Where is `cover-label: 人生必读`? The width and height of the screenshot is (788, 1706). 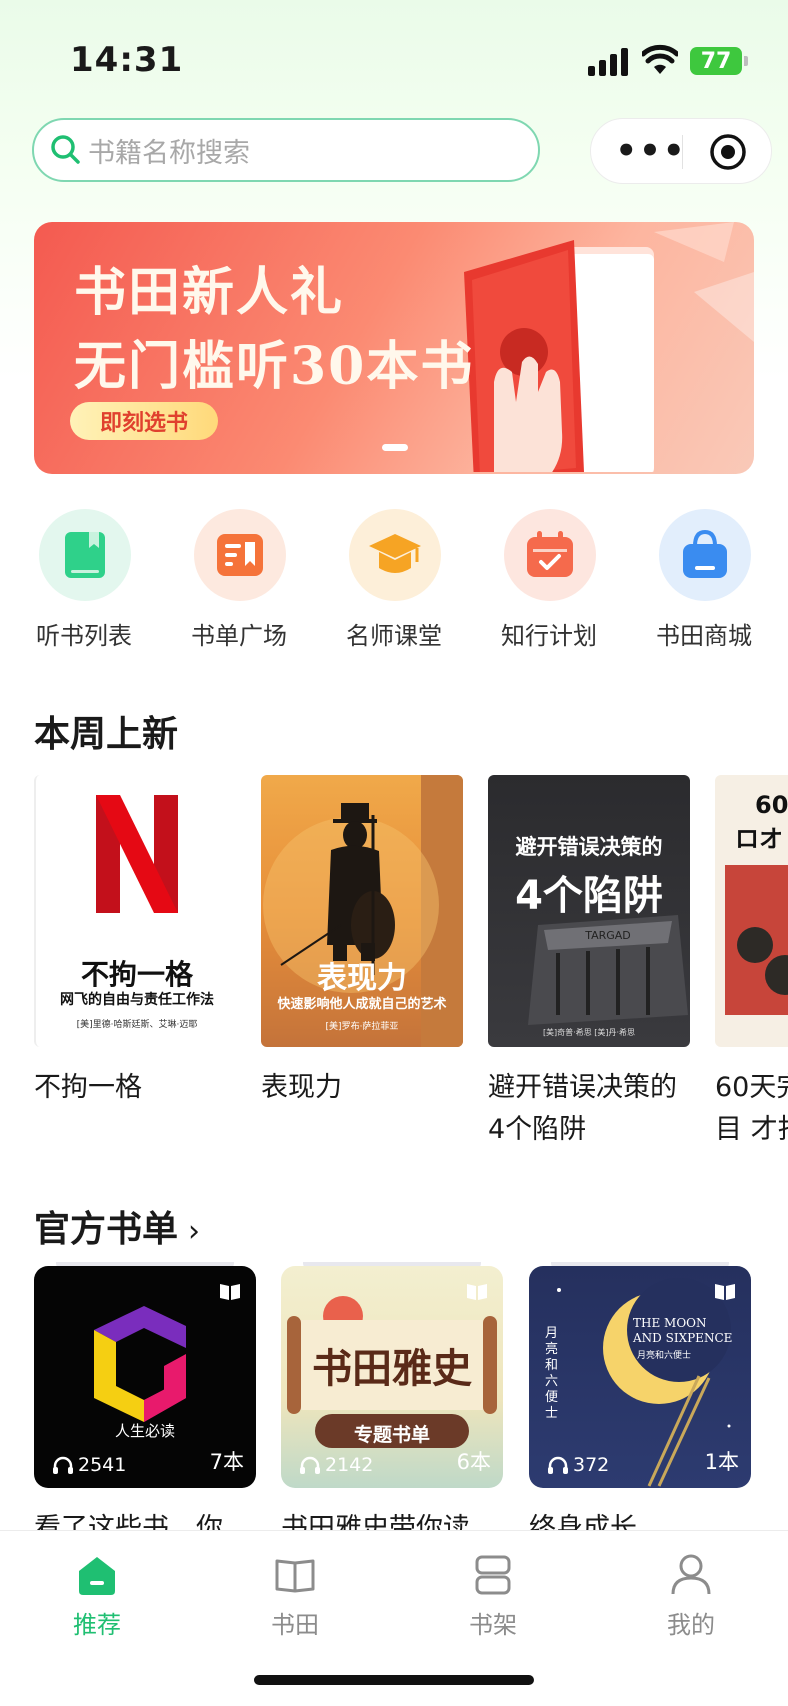 cover-label: 人生必读 is located at coordinates (144, 1431).